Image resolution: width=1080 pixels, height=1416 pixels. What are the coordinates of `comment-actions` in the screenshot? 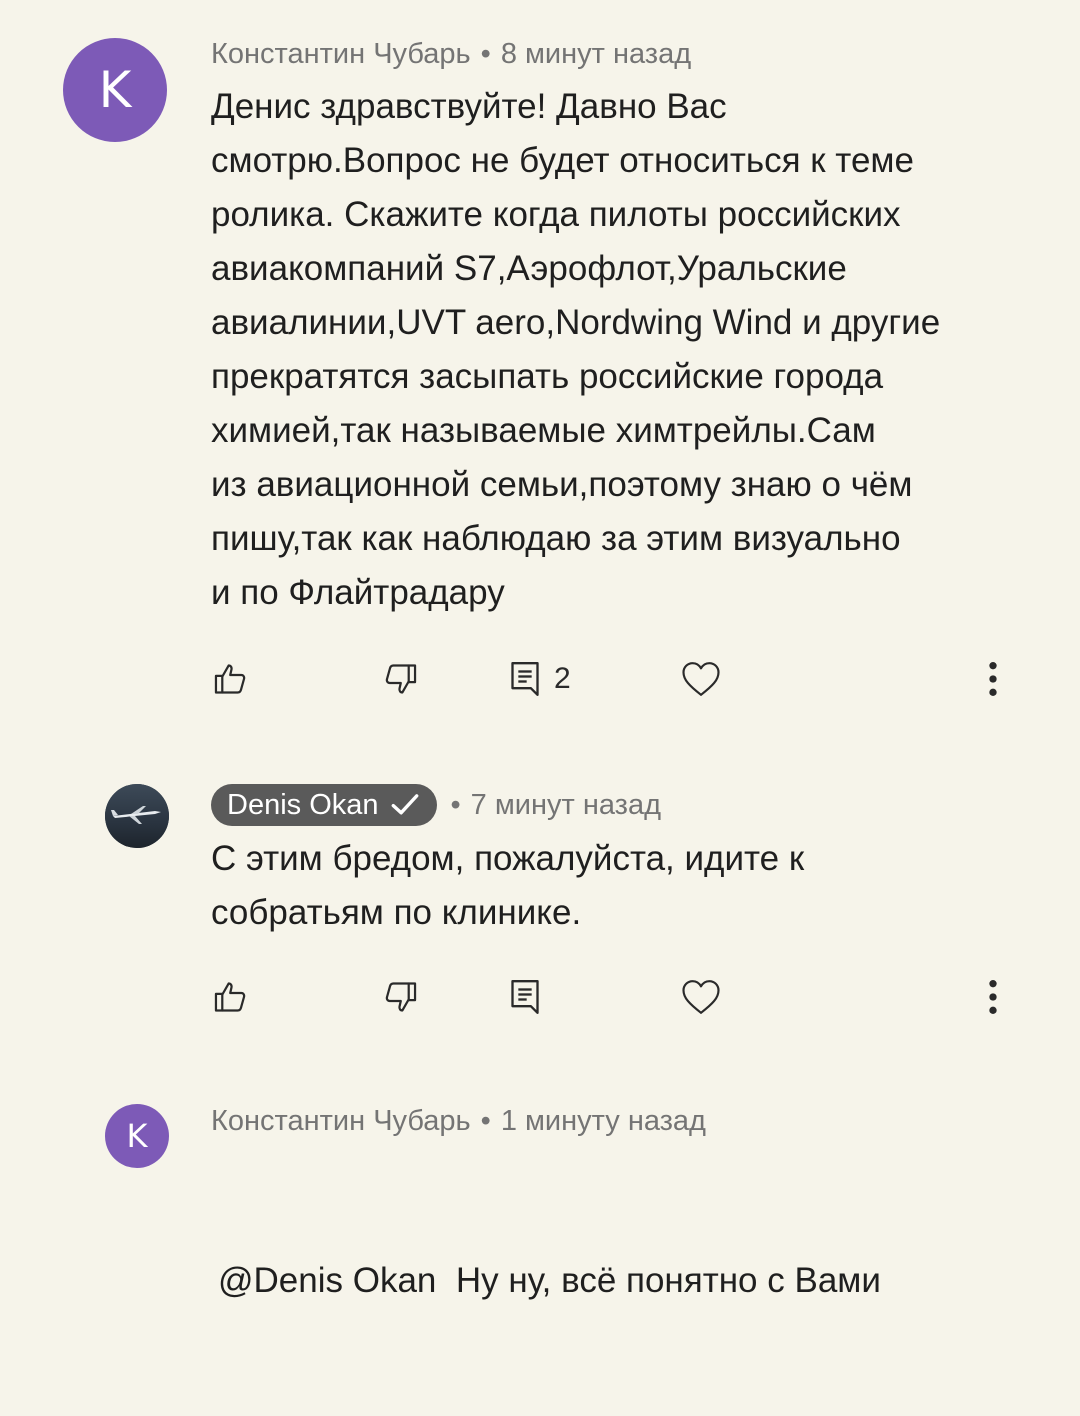 It's located at (540, 997).